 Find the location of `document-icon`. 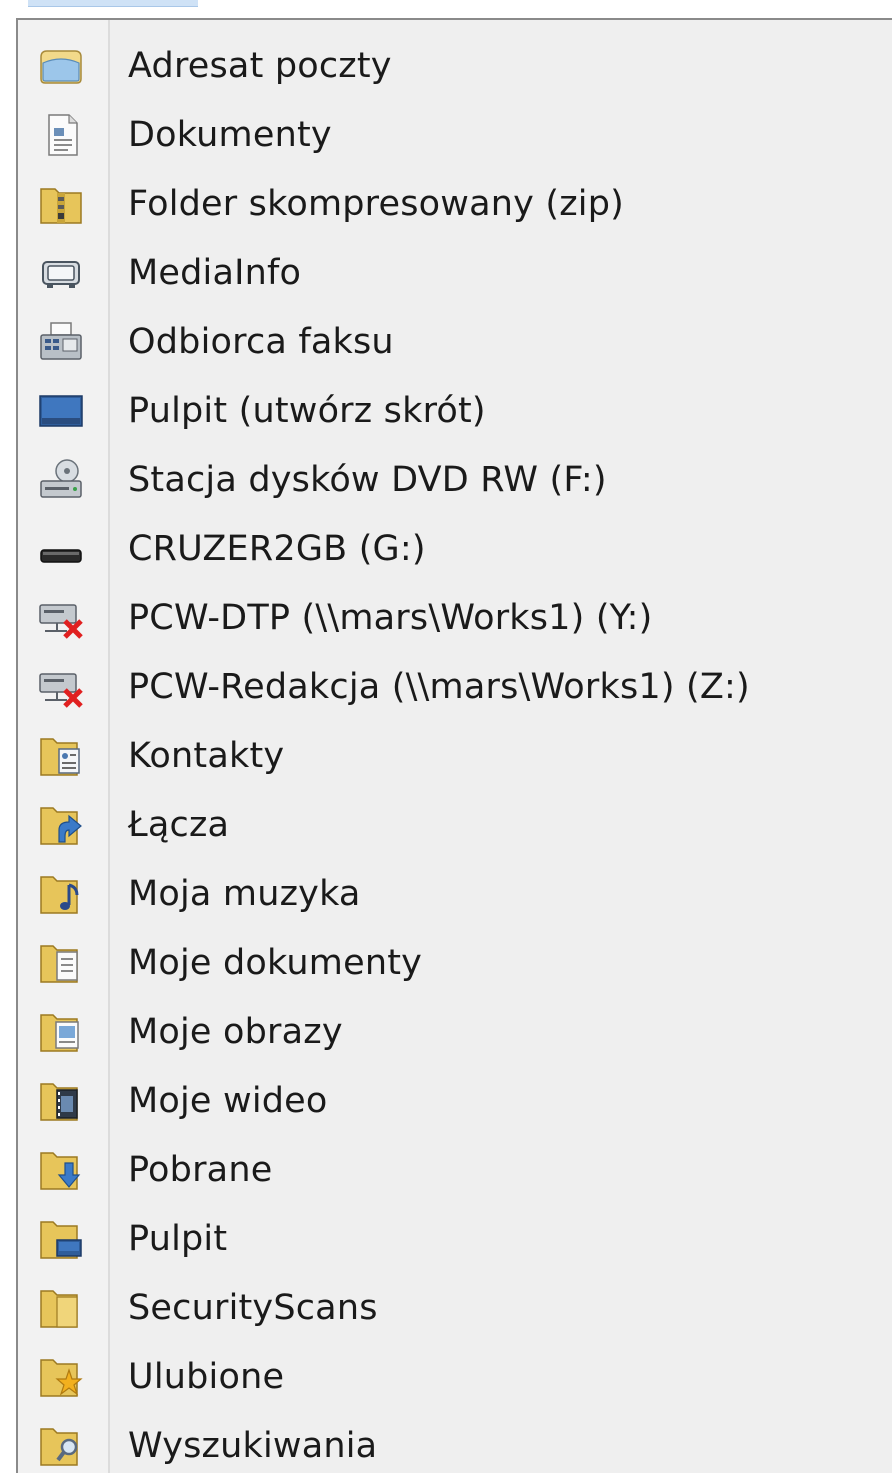

document-icon is located at coordinates (61, 135).